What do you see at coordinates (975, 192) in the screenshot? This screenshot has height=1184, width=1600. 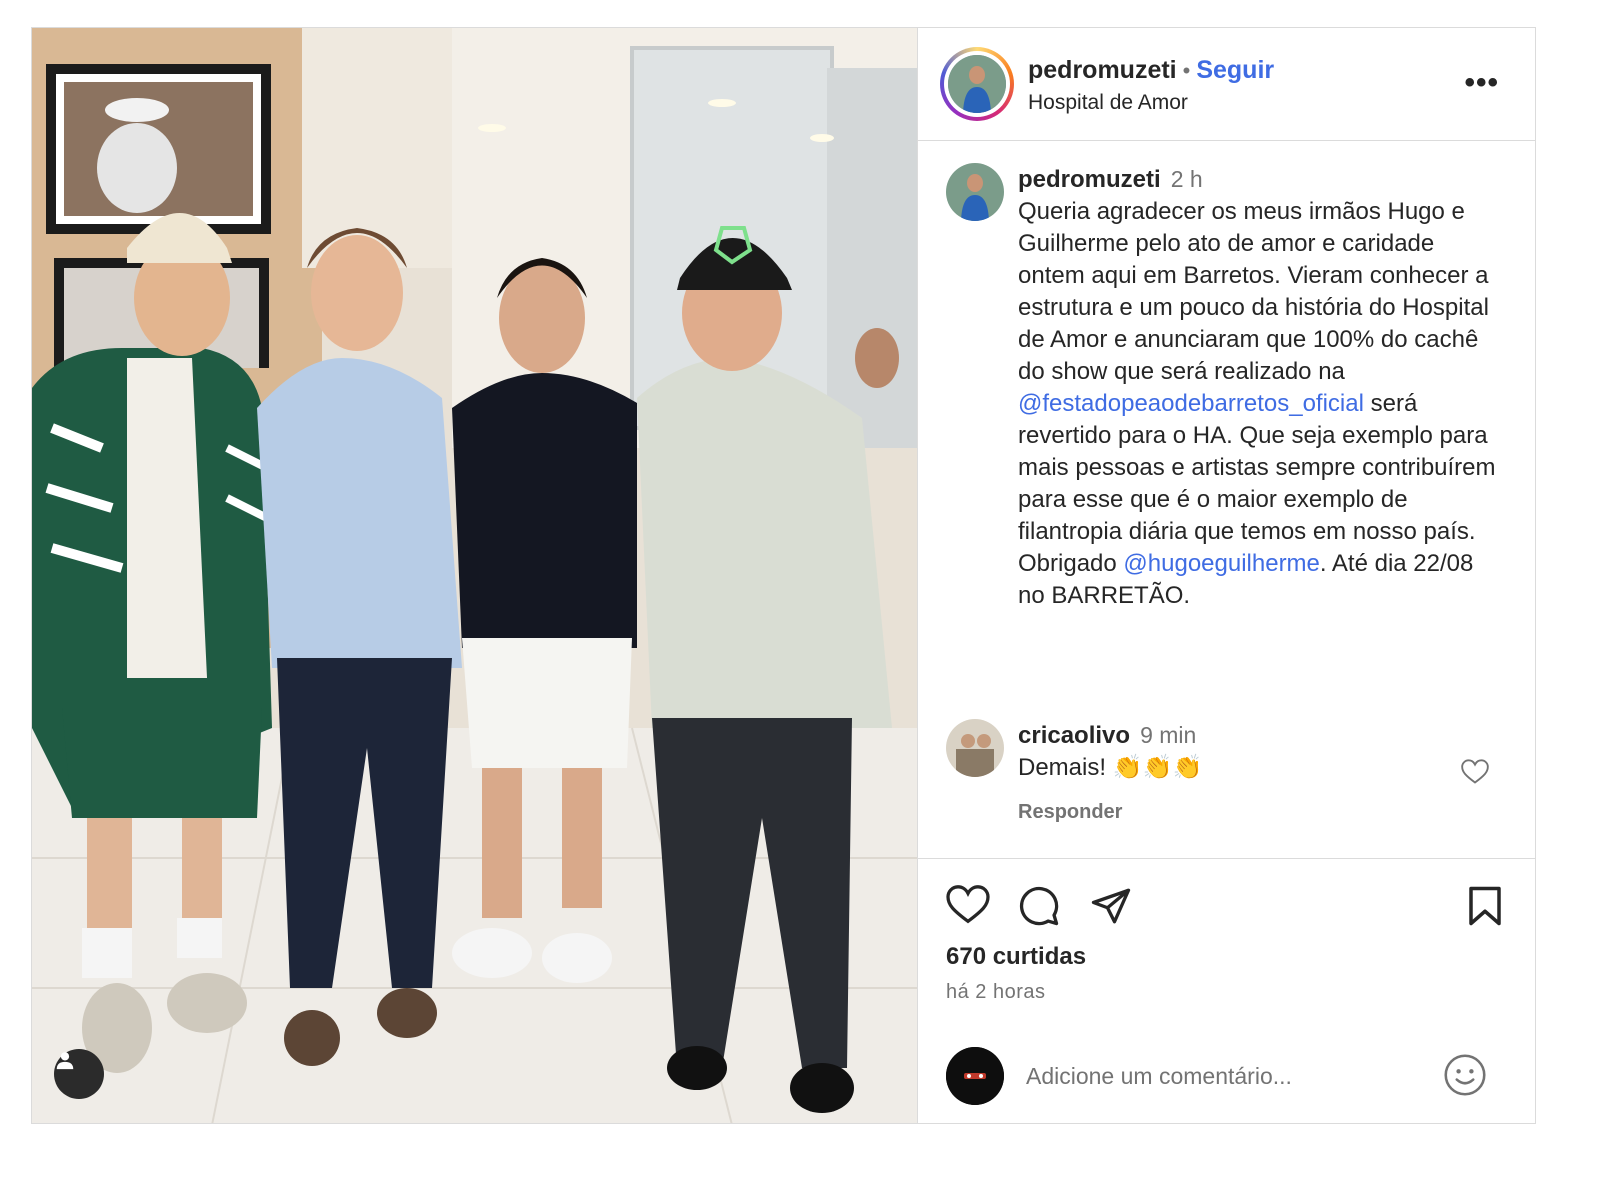 I see `caption-avatar` at bounding box center [975, 192].